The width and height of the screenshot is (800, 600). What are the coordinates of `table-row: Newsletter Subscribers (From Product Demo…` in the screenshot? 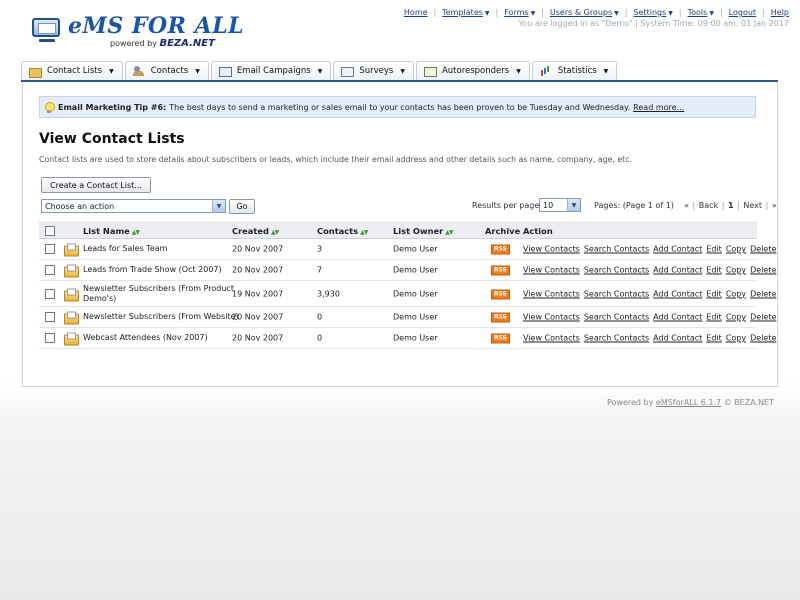 It's located at (407, 294).